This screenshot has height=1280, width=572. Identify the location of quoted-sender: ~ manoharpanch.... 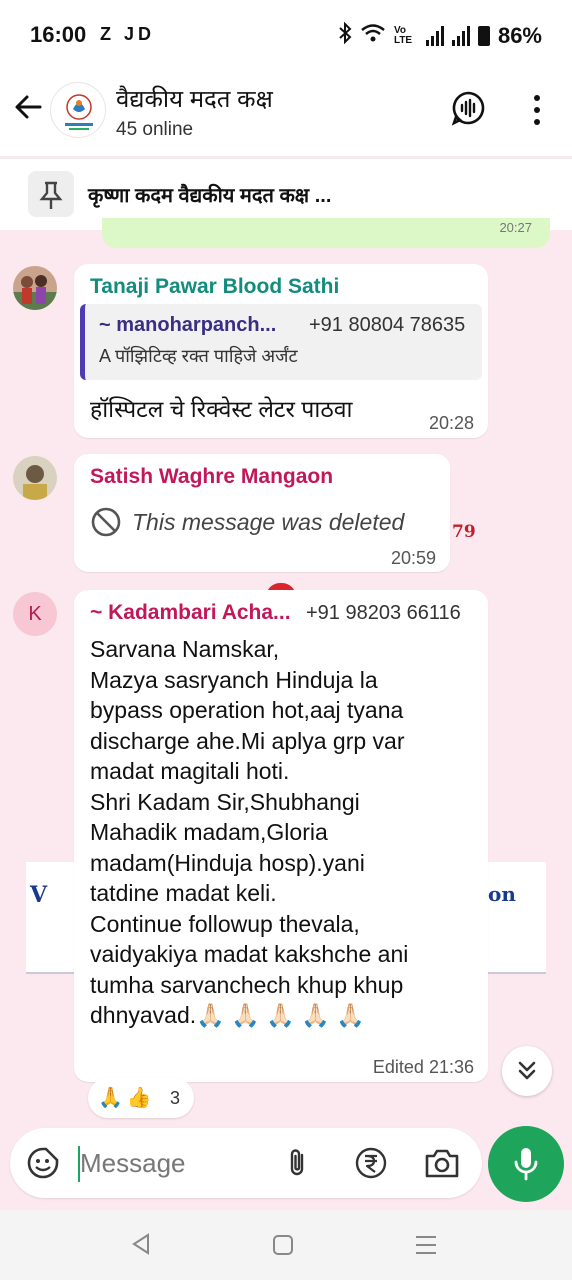
(188, 325).